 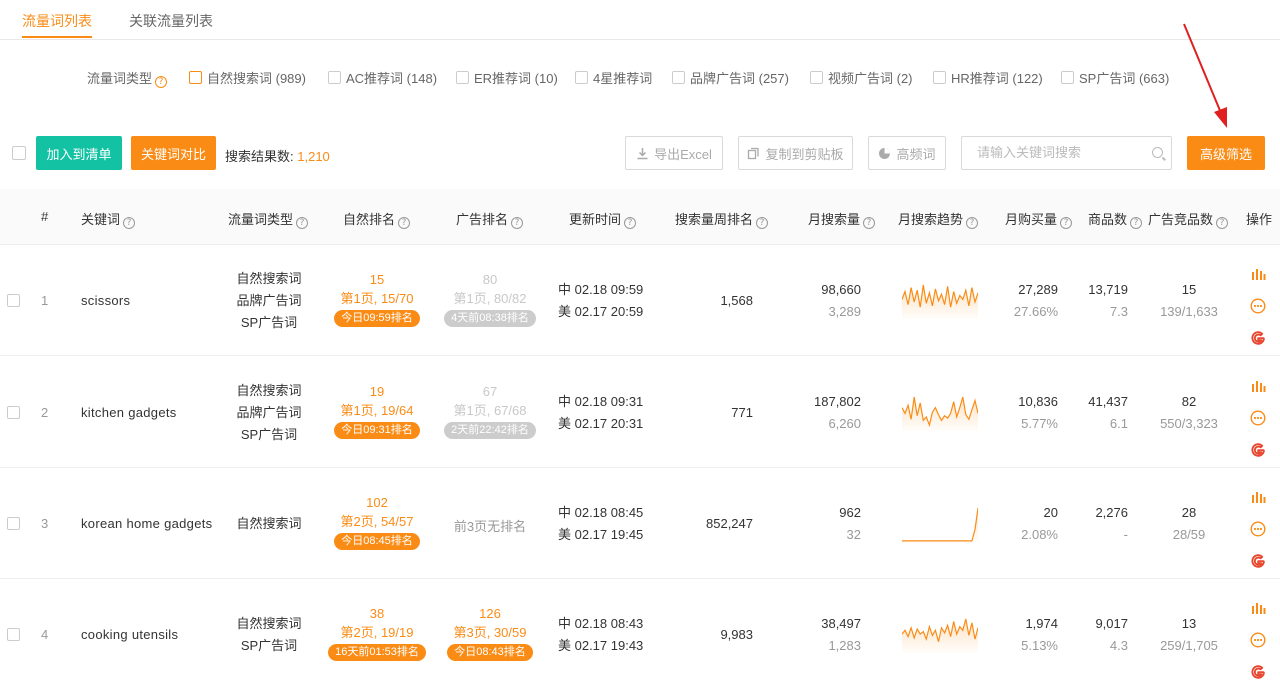 I want to click on keyword-link: kitchen gadgets, so click(x=129, y=412).